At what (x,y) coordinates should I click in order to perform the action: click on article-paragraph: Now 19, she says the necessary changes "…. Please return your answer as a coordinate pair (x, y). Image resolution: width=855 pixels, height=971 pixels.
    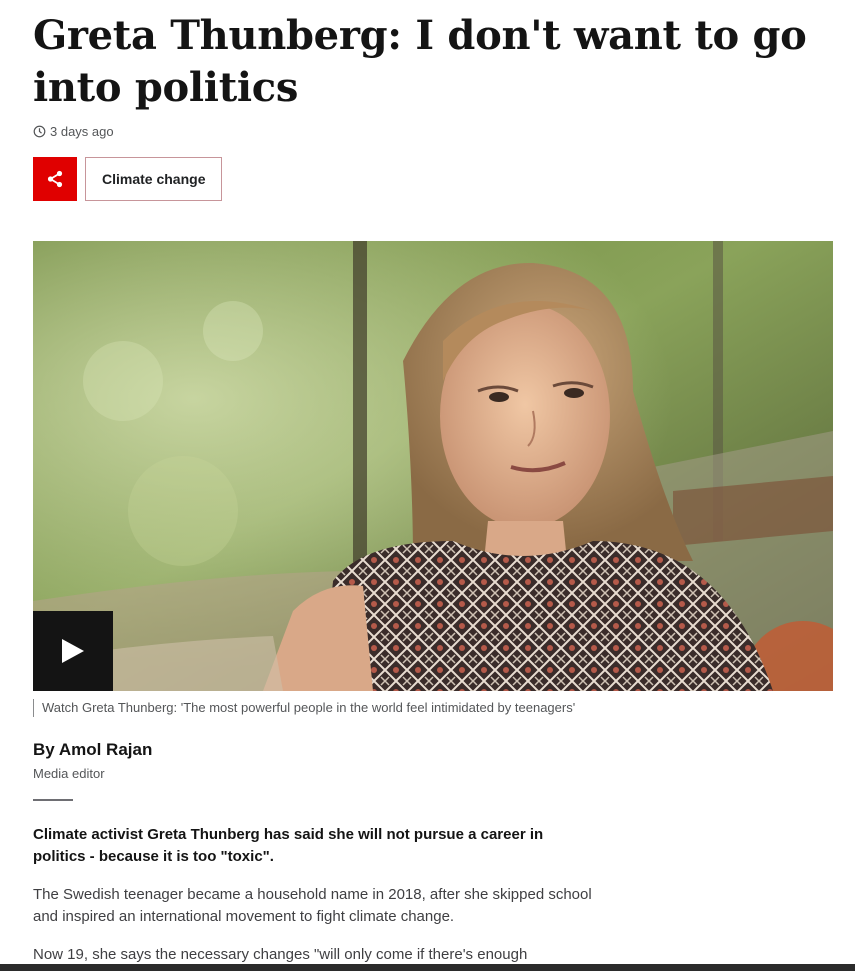
    Looking at the image, I should click on (280, 954).